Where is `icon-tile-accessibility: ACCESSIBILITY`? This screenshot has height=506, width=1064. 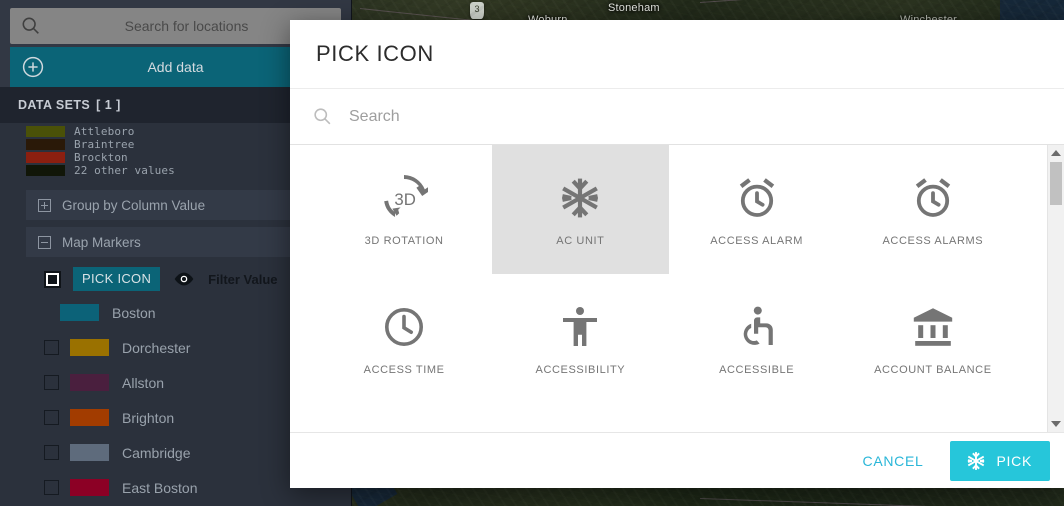 icon-tile-accessibility: ACCESSIBILITY is located at coordinates (580, 338).